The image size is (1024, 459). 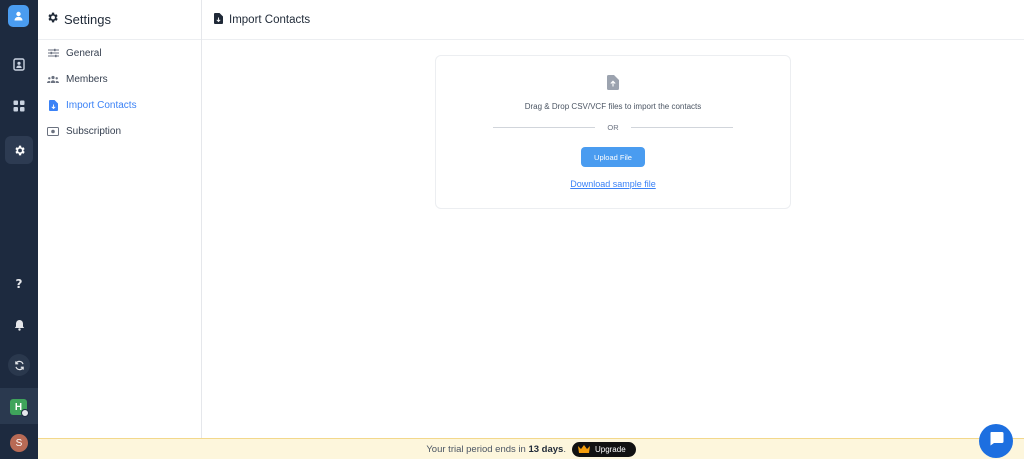 What do you see at coordinates (94, 131) in the screenshot?
I see `sidebar-item-label: Subscription` at bounding box center [94, 131].